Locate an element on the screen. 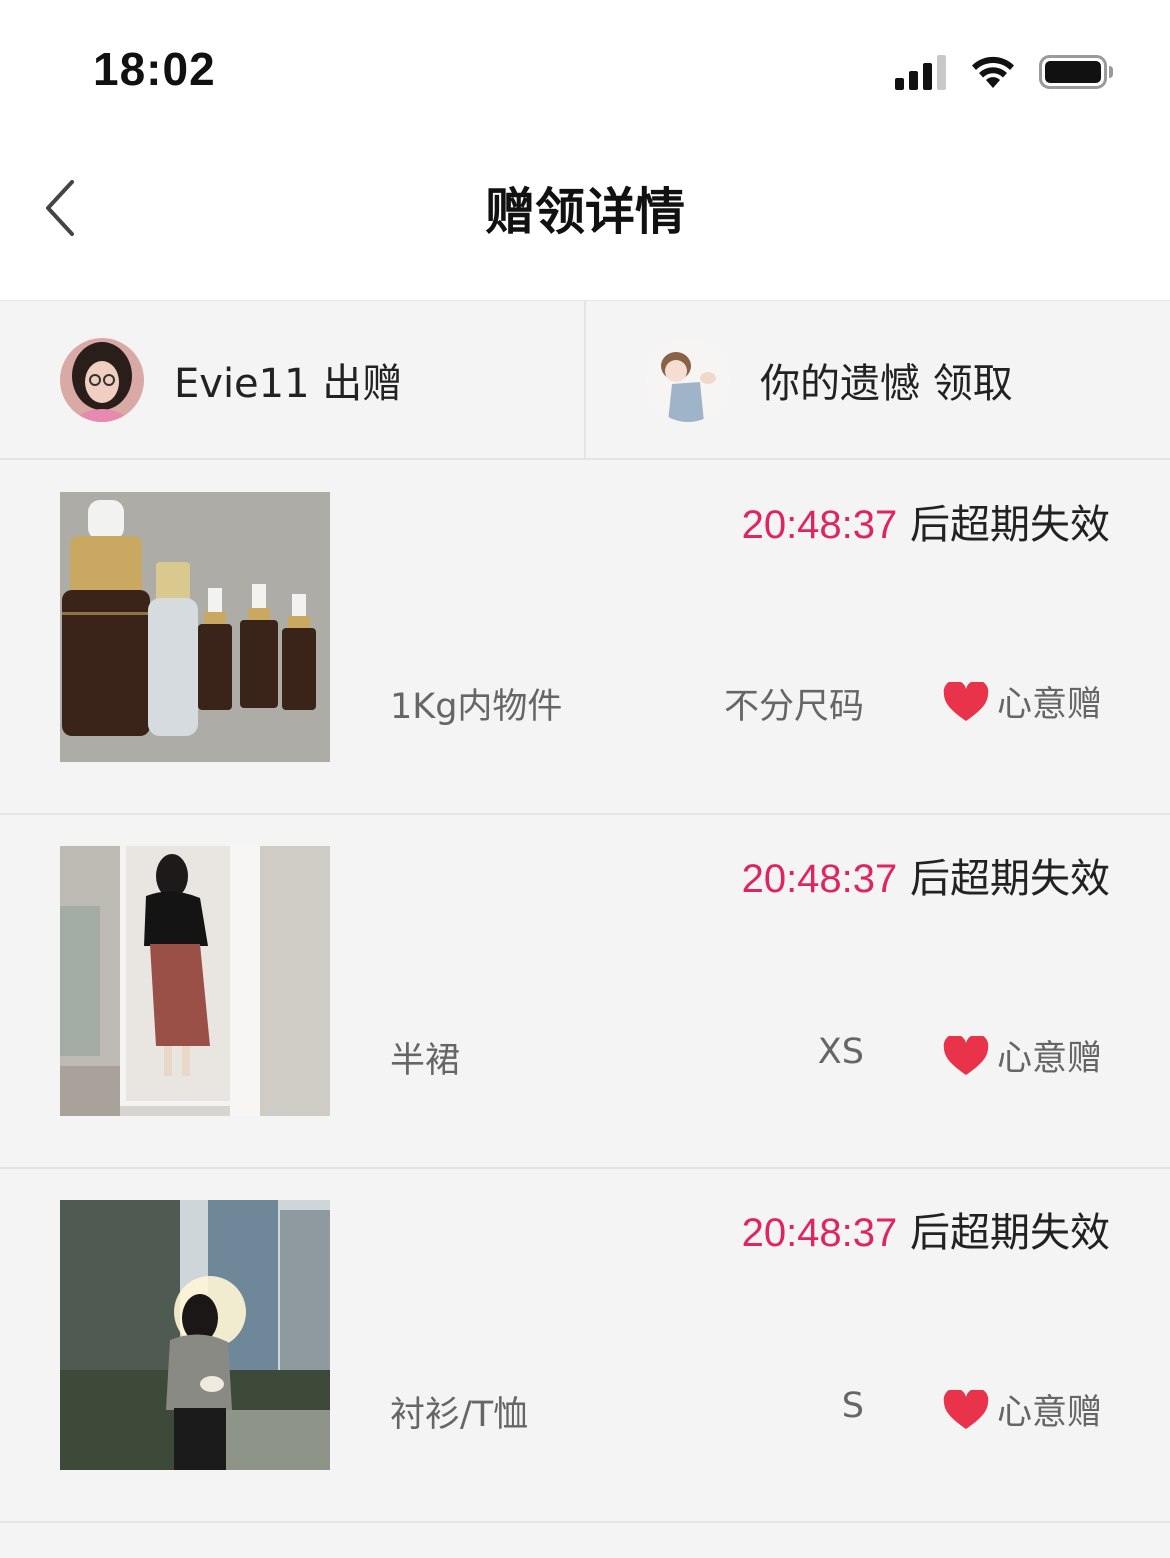 The image size is (1170, 1558). giver-label: Evie11 出赠 is located at coordinates (288, 383).